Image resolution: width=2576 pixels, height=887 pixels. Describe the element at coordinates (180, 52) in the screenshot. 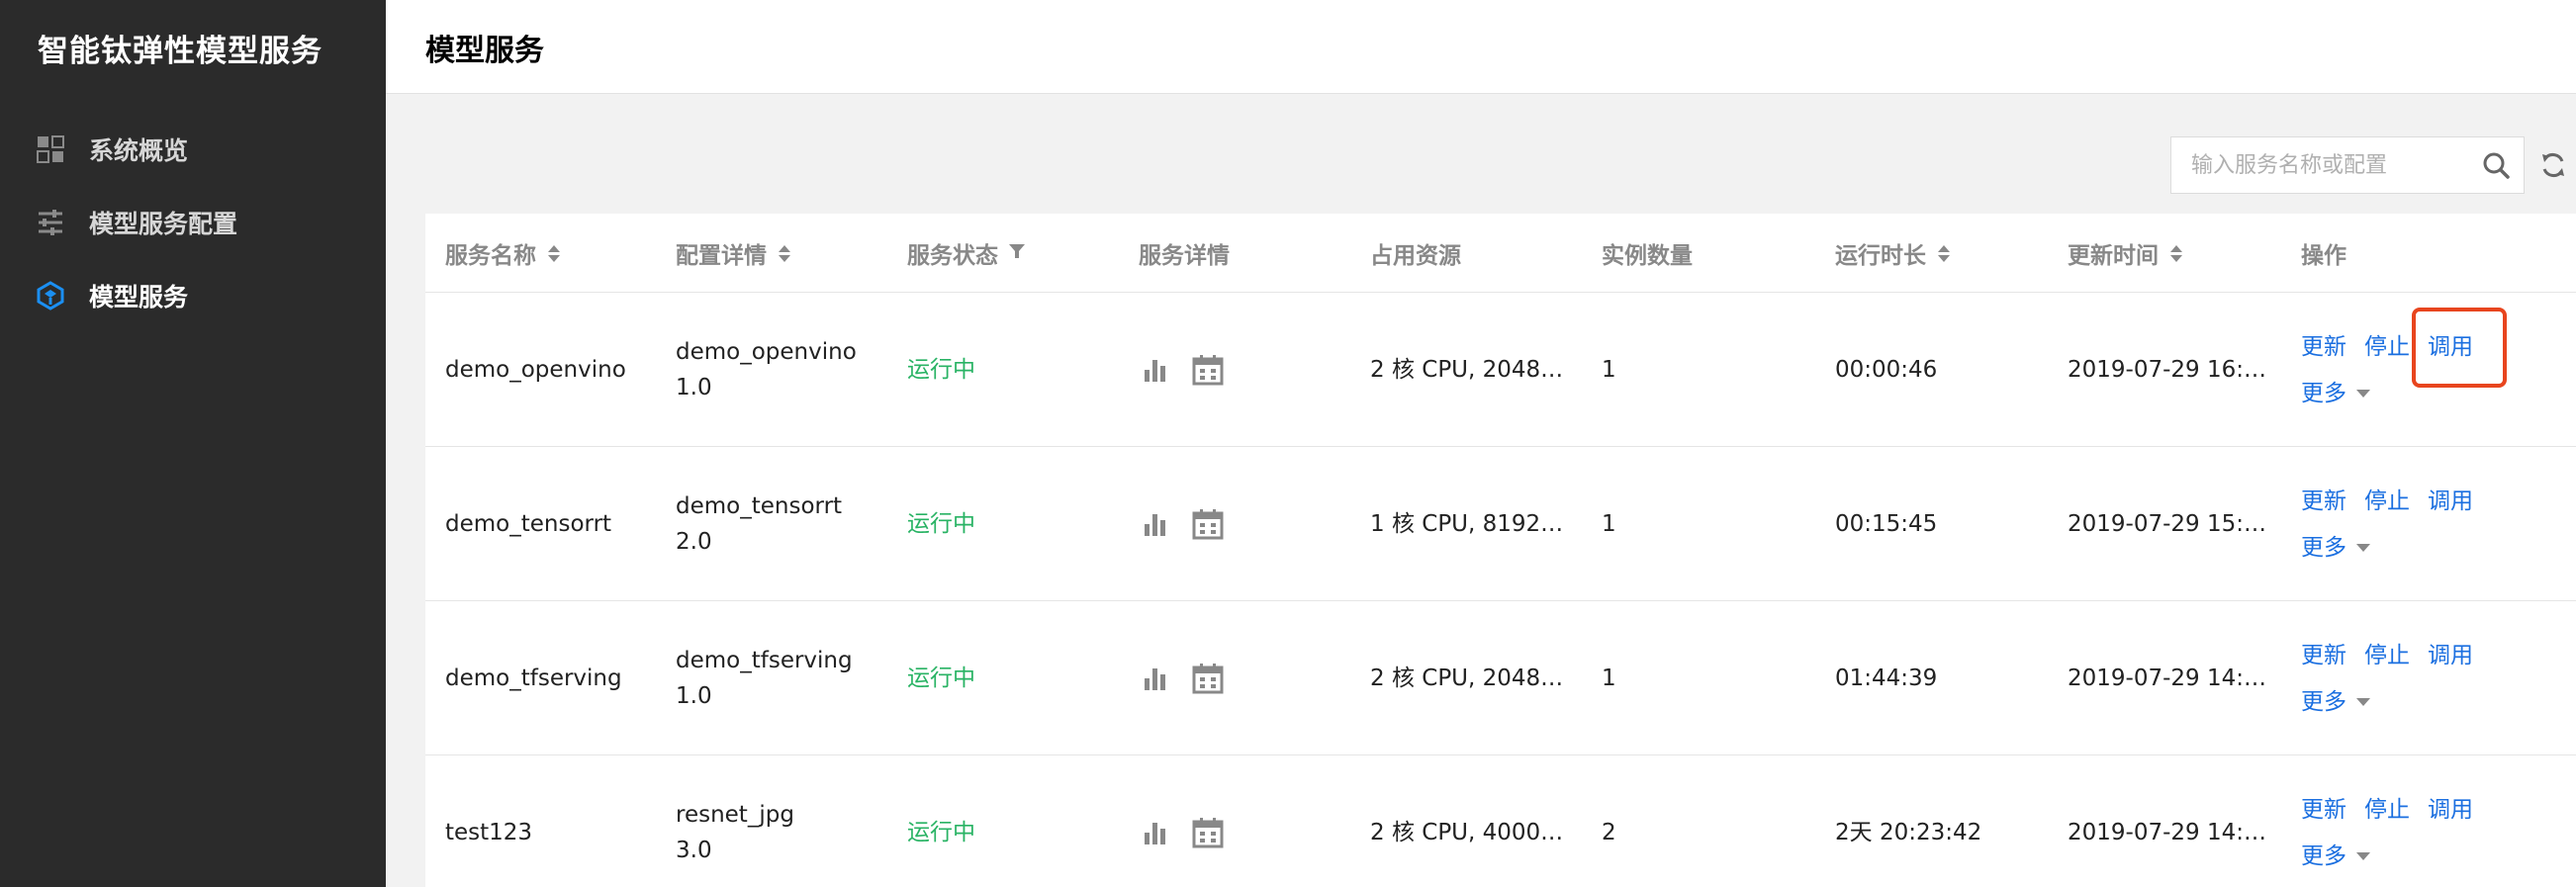

I see `app-title: 智能钛弹性模型服务` at that location.